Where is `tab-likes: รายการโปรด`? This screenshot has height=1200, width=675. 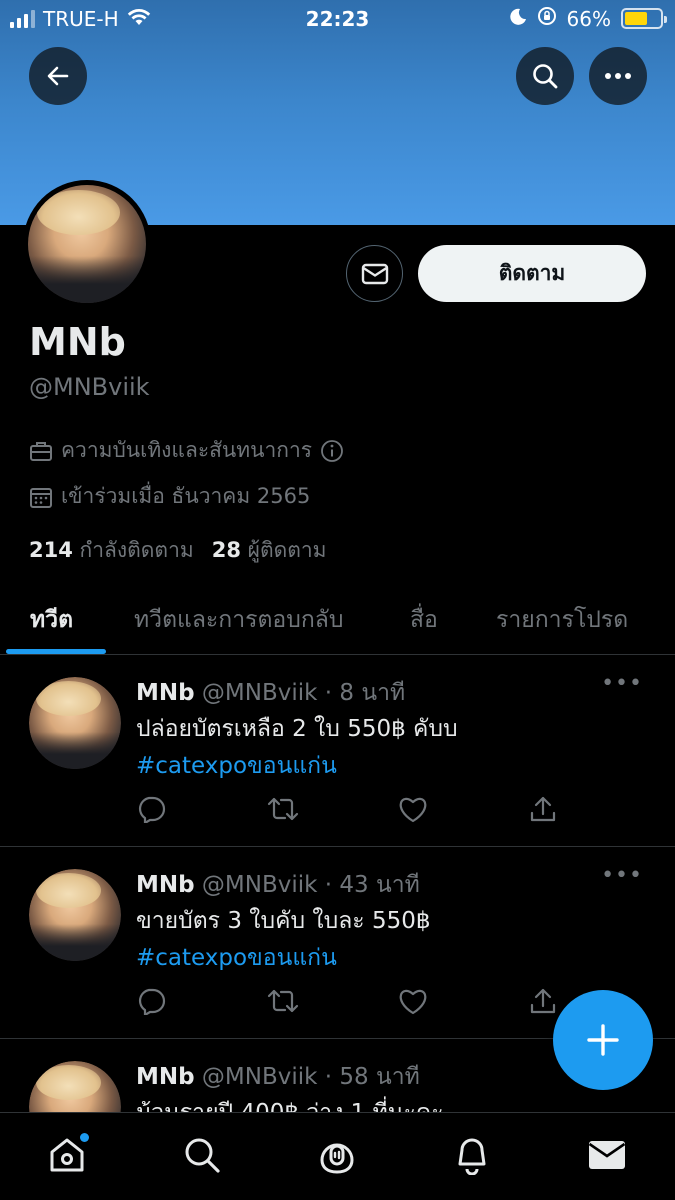
tab-likes: รายการโปรด is located at coordinates (562, 620).